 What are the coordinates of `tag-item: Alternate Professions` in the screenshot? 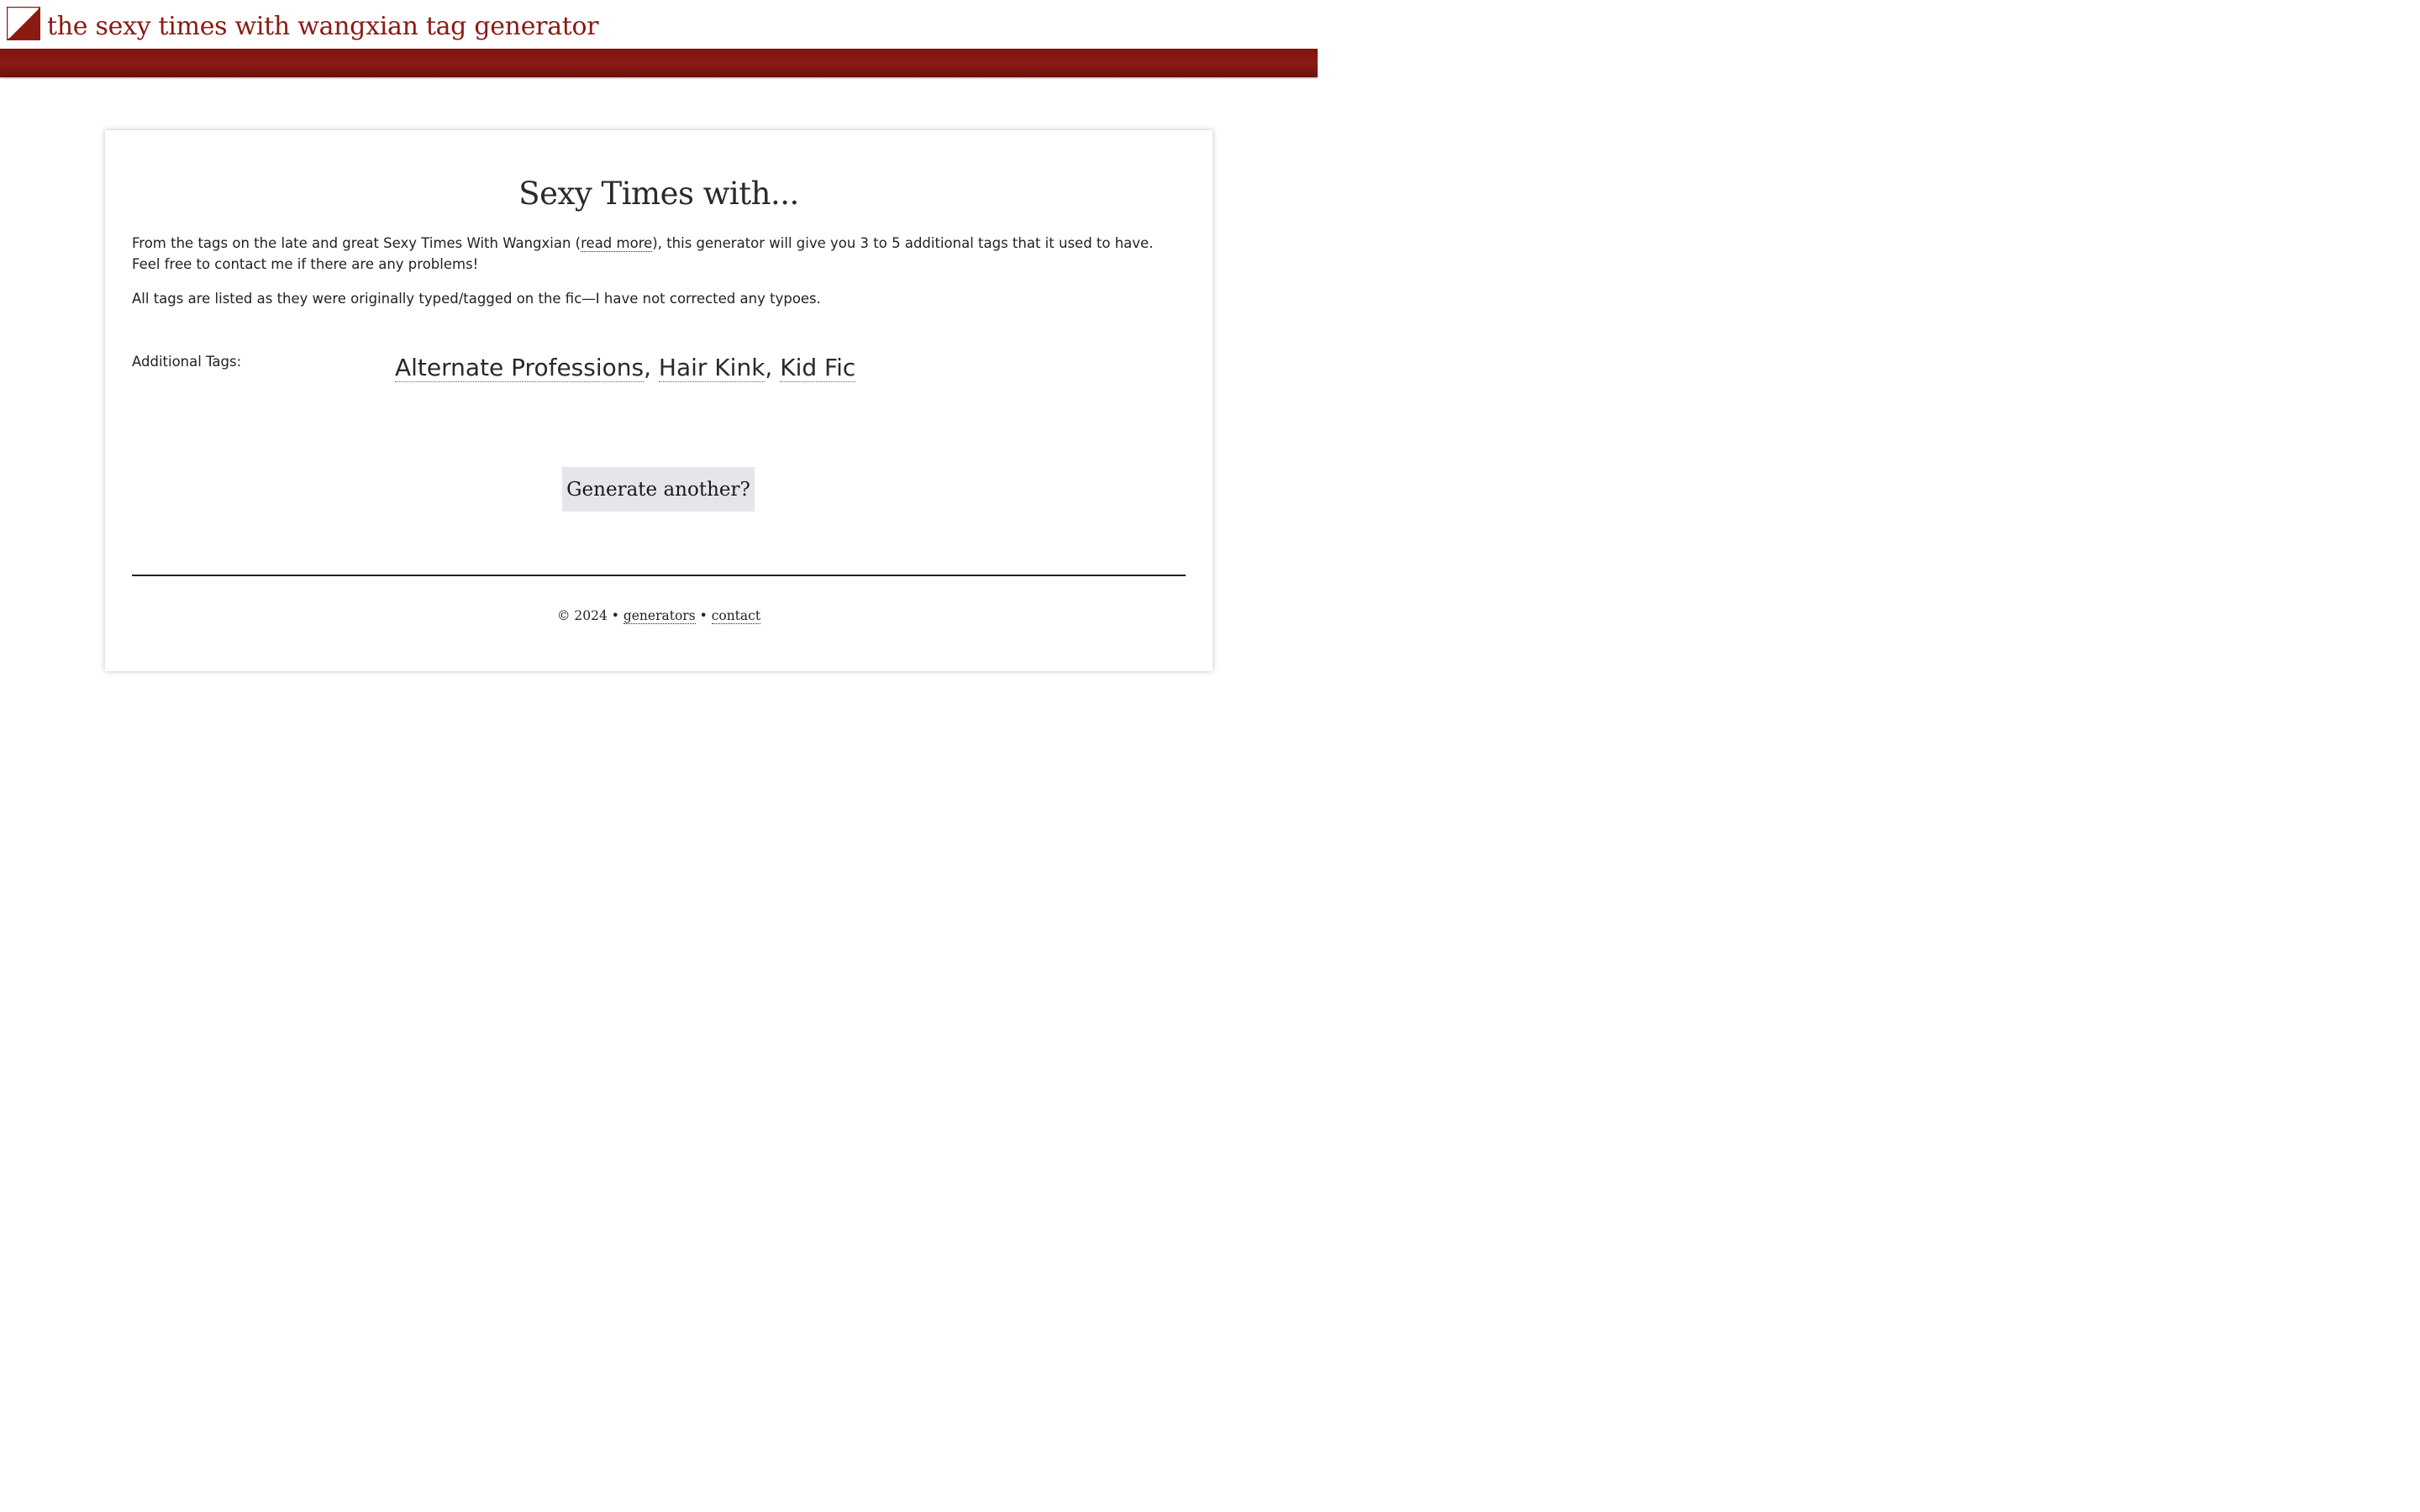 It's located at (519, 368).